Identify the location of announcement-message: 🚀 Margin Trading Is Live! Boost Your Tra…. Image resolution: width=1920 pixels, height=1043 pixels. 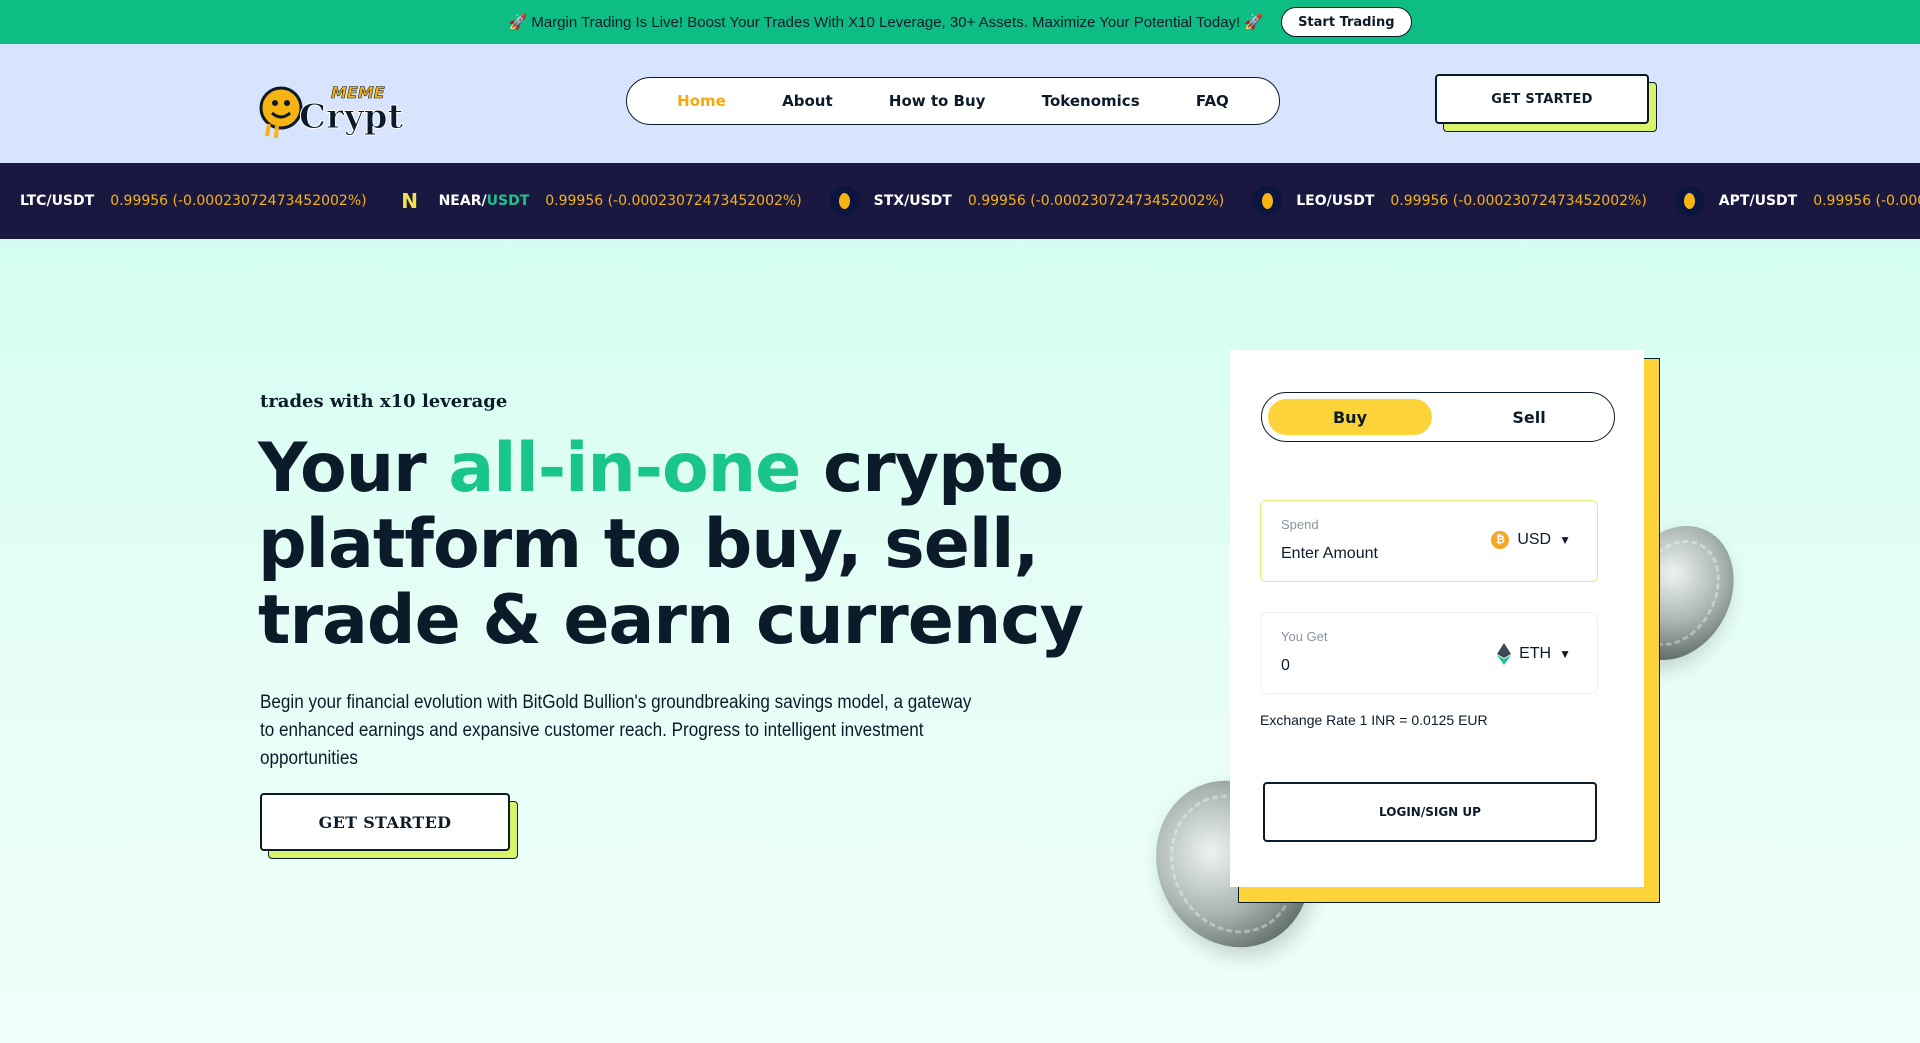
(886, 22).